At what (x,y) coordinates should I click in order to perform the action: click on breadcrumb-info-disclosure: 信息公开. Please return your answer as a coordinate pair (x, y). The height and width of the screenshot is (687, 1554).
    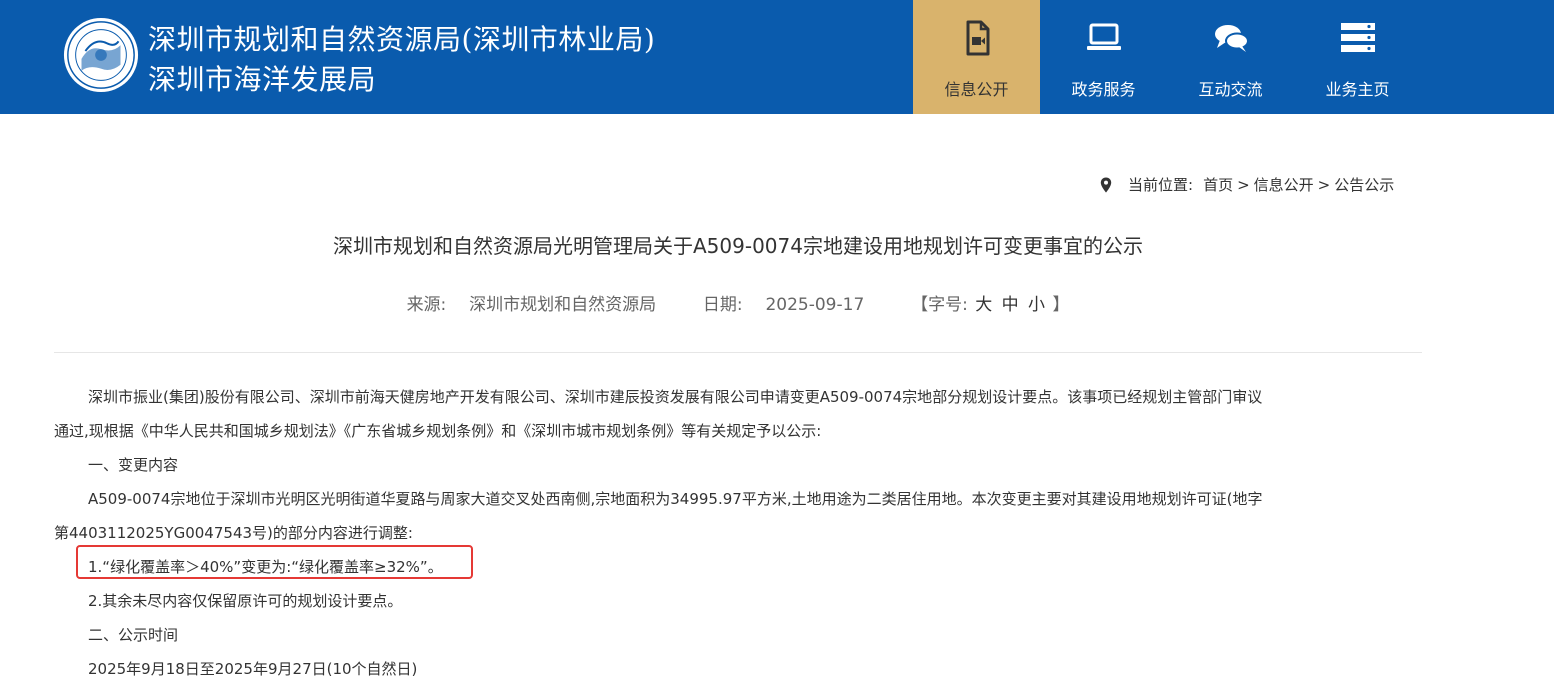
    Looking at the image, I should click on (1284, 184).